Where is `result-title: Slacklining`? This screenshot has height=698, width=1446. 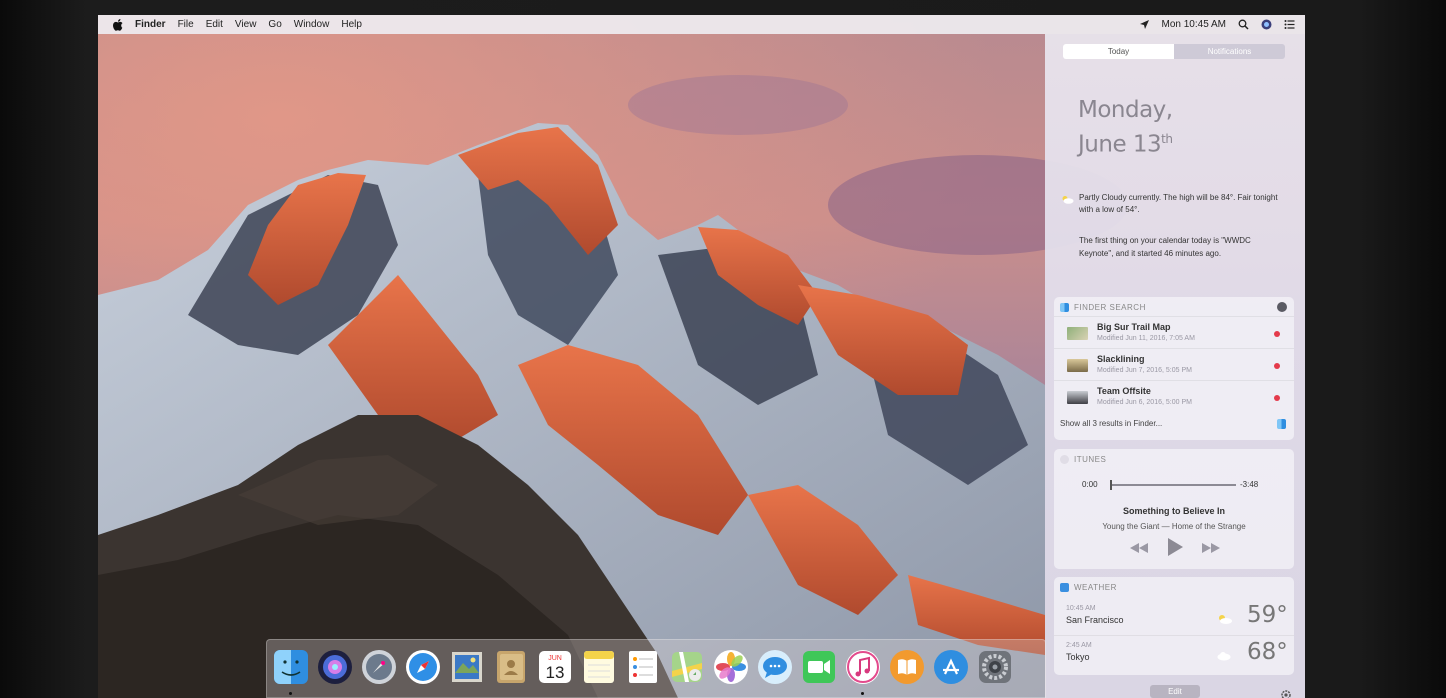
result-title: Slacklining is located at coordinates (1121, 359).